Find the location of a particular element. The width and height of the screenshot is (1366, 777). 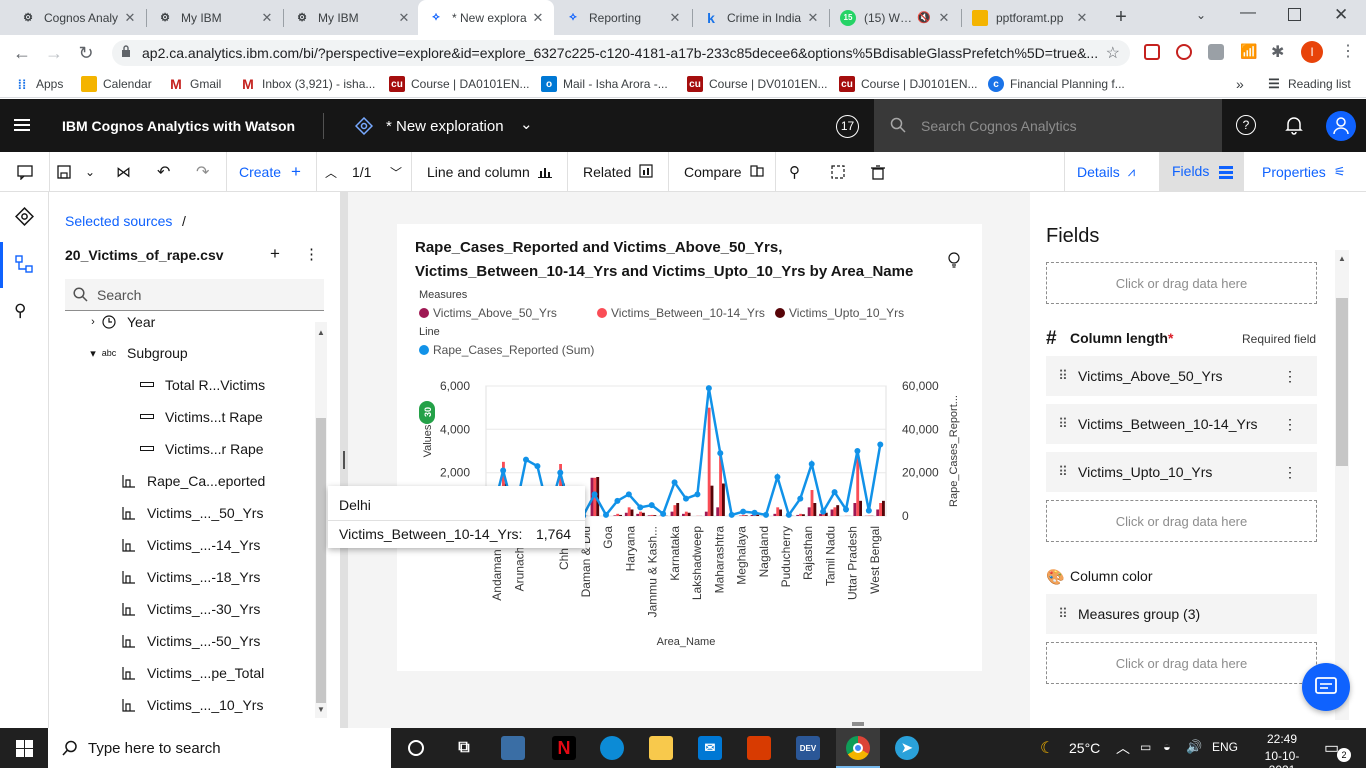

store-icon is located at coordinates (513, 748).